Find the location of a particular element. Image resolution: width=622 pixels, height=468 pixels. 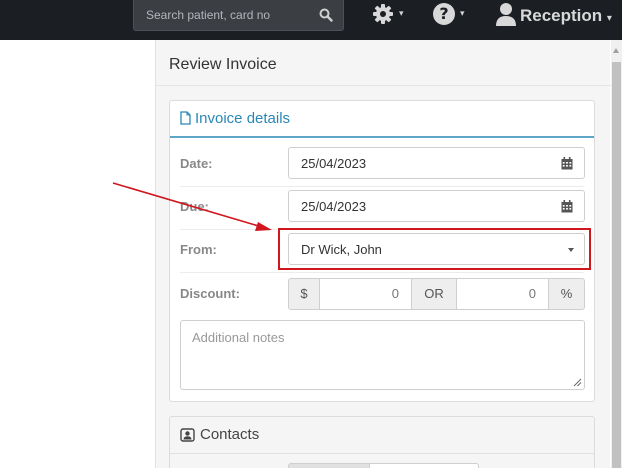

invoice-details-header: Invoice details is located at coordinates (382, 119).